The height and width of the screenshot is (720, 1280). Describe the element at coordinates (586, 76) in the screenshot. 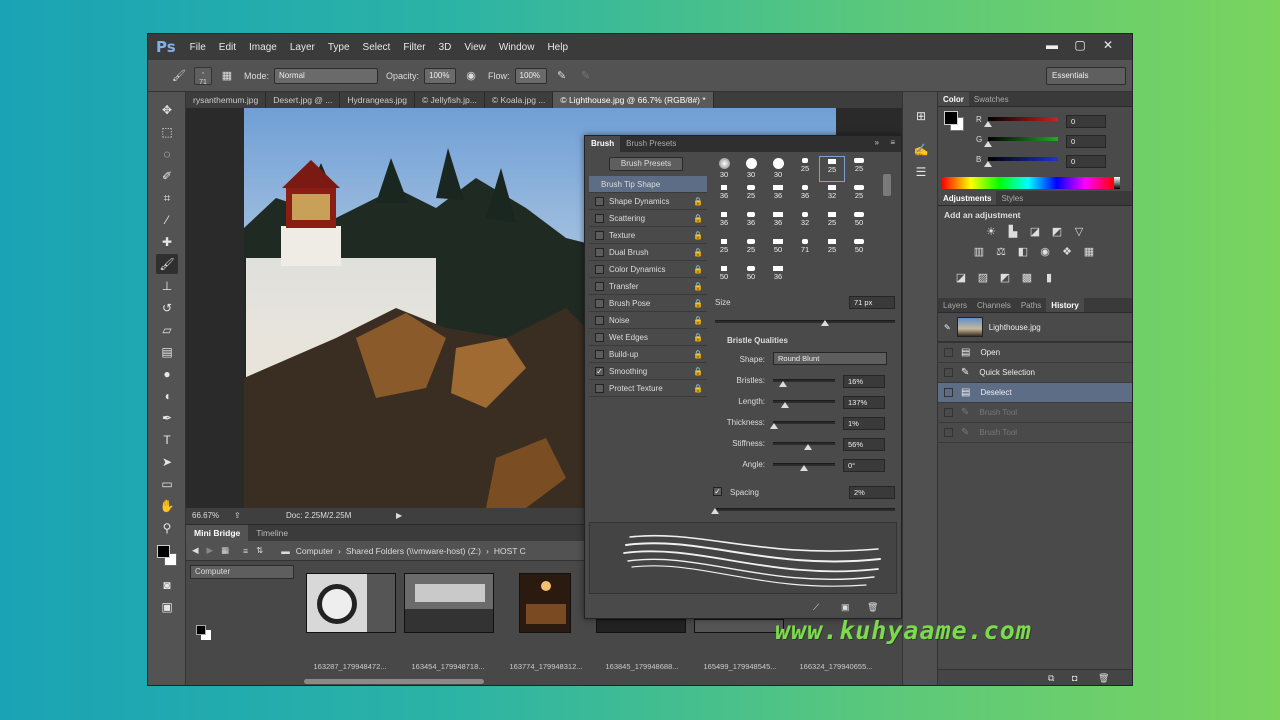

I see `pressure-size-icon: ✎` at that location.